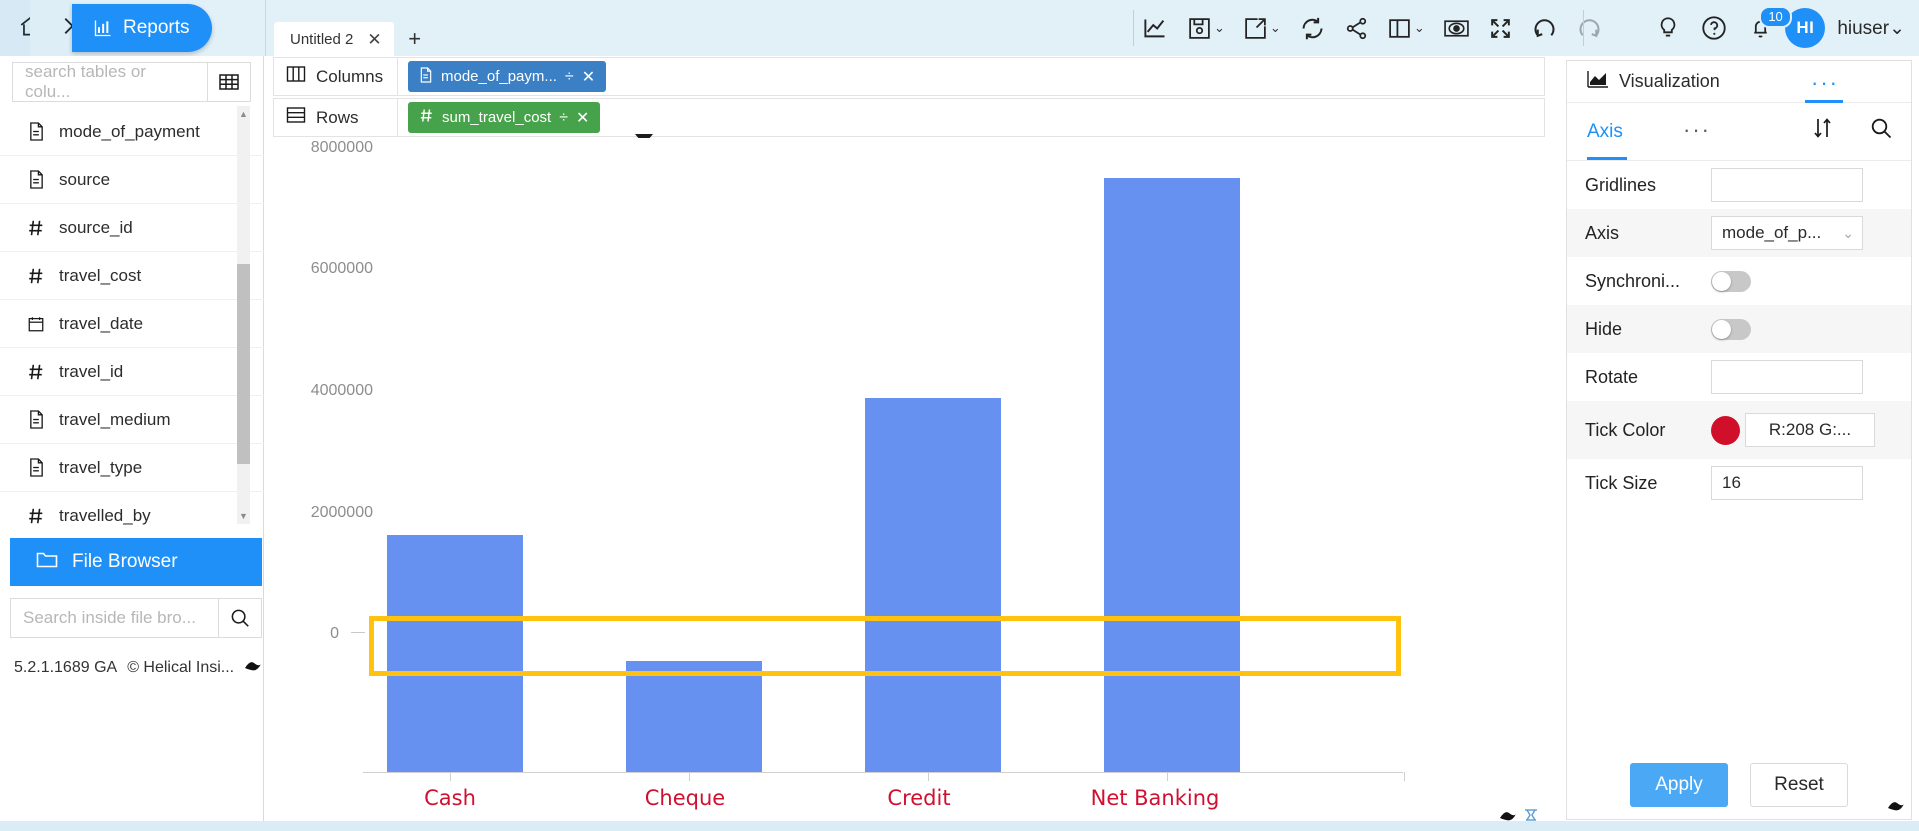 The image size is (1919, 831). I want to click on notification-bell-icon: 10, so click(1765, 28).